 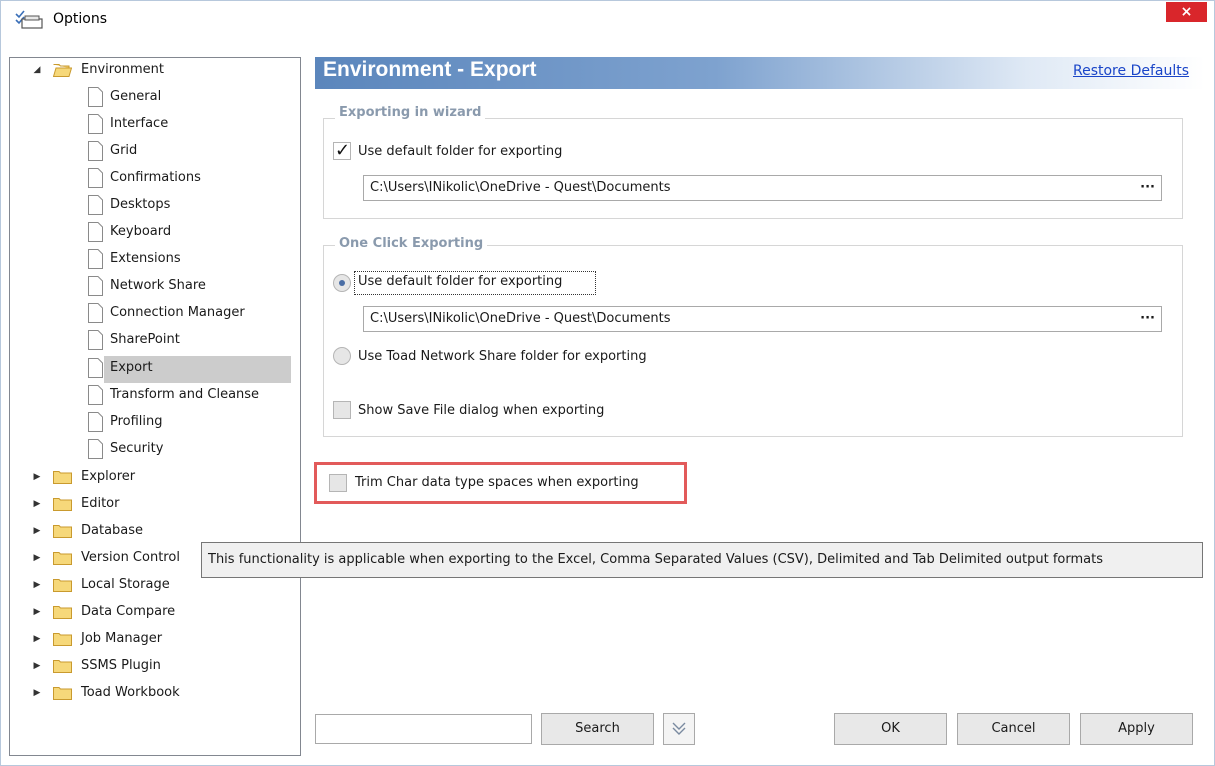 What do you see at coordinates (155, 124) in the screenshot?
I see `tree-node-interface: Interface` at bounding box center [155, 124].